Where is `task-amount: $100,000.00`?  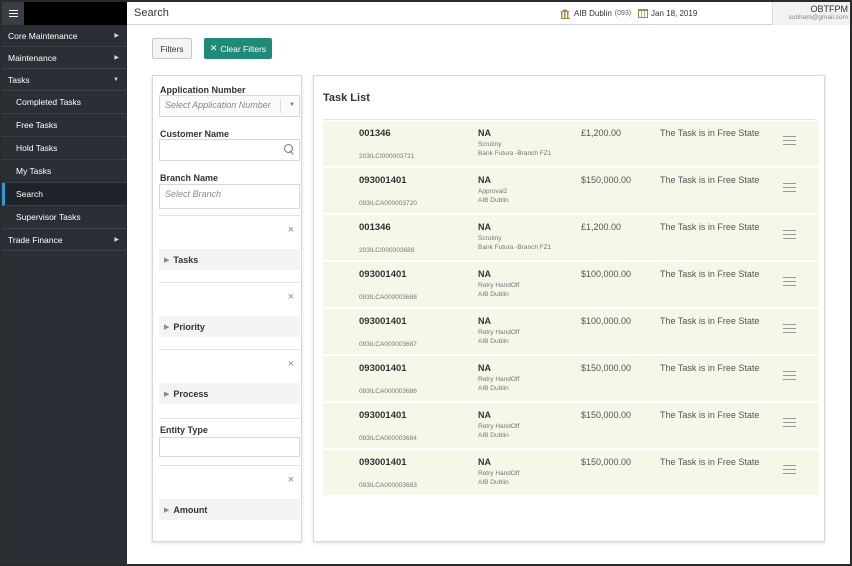
task-amount: $100,000.00 is located at coordinates (606, 321).